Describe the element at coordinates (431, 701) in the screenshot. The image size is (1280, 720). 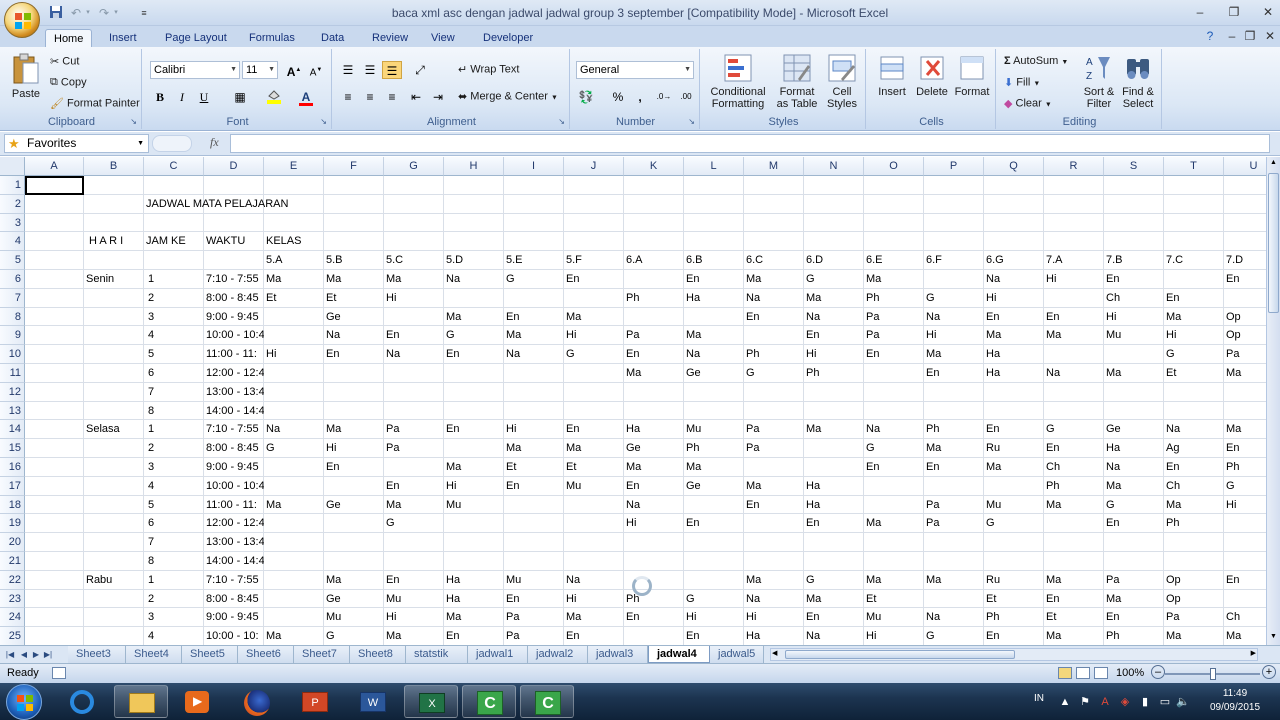
I see `excel-taskbar: X` at that location.